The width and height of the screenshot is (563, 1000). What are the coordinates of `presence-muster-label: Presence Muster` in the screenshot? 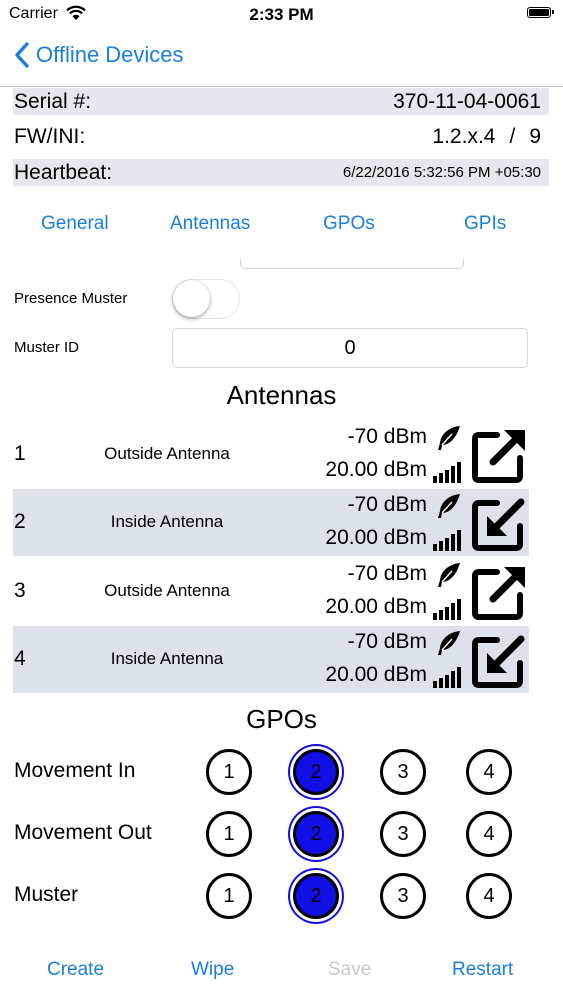 It's located at (71, 298).